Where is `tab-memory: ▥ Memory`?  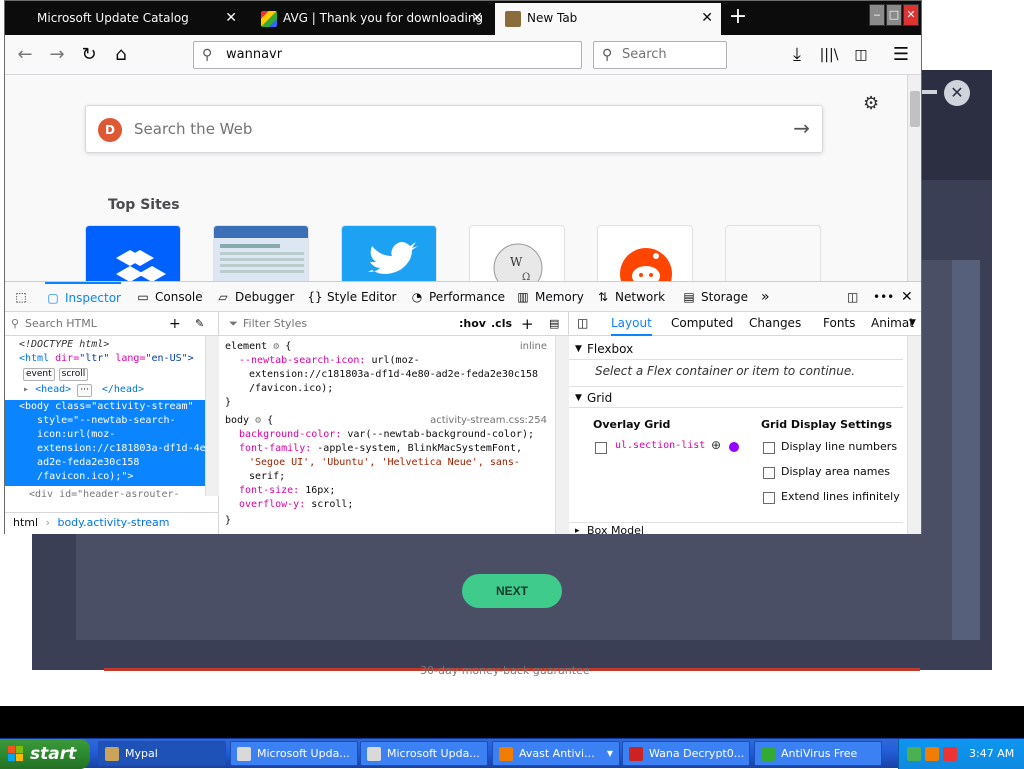
tab-memory: ▥ Memory is located at coordinates (549, 297).